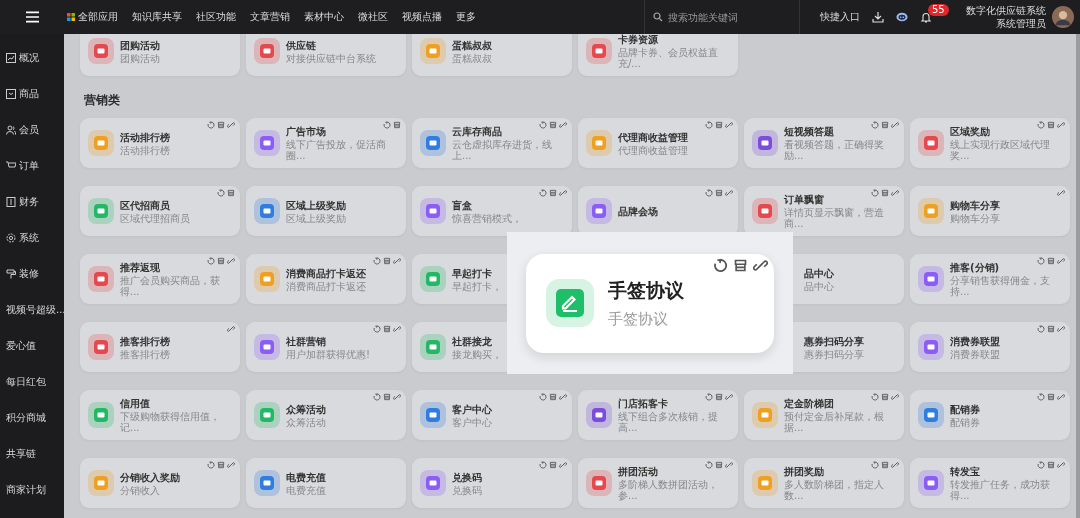  What do you see at coordinates (326, 415) in the screenshot?
I see `app-card: 众筹活动 众筹活动` at bounding box center [326, 415].